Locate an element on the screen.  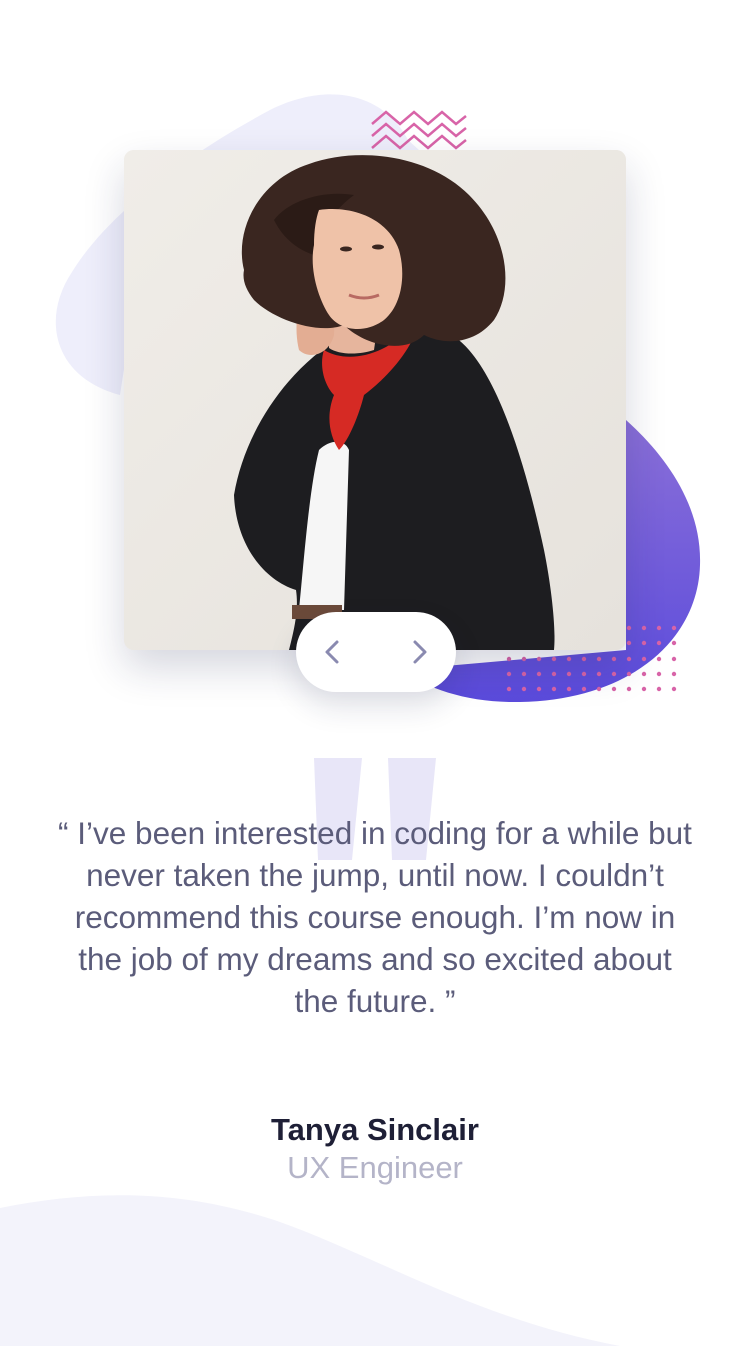
testimonial-nav is located at coordinates (376, 652).